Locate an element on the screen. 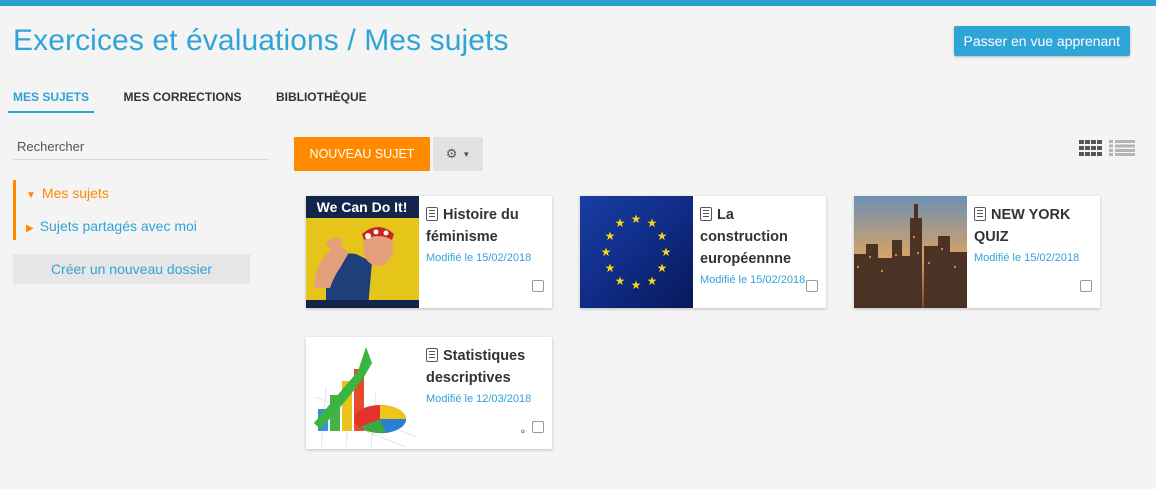  folder-sujets-partages: ▶ Sujets partagés avec moi is located at coordinates (111, 226).